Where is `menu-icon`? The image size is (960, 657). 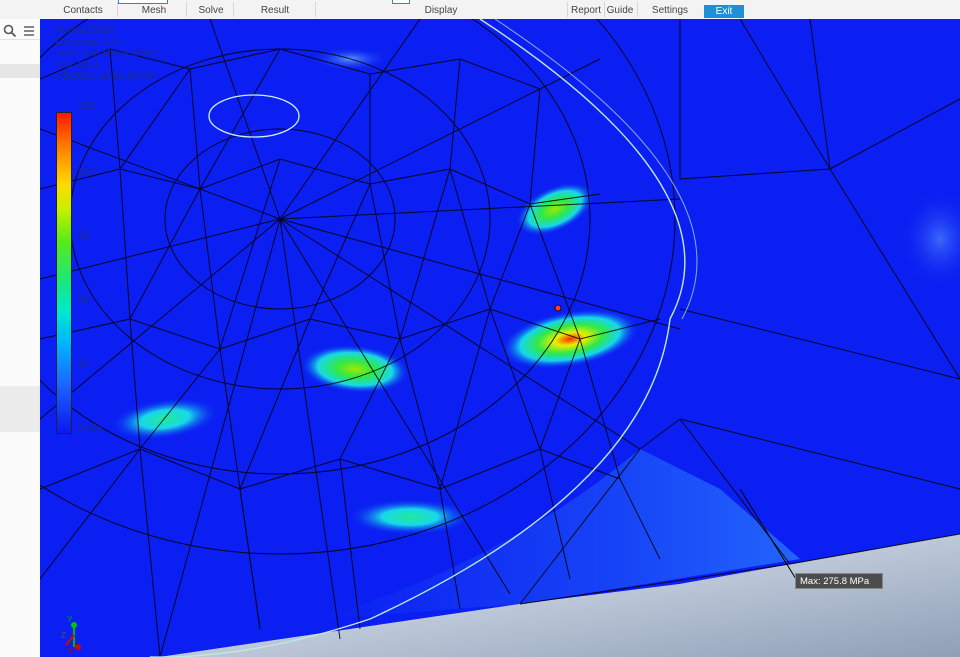
menu-icon is located at coordinates (29, 31).